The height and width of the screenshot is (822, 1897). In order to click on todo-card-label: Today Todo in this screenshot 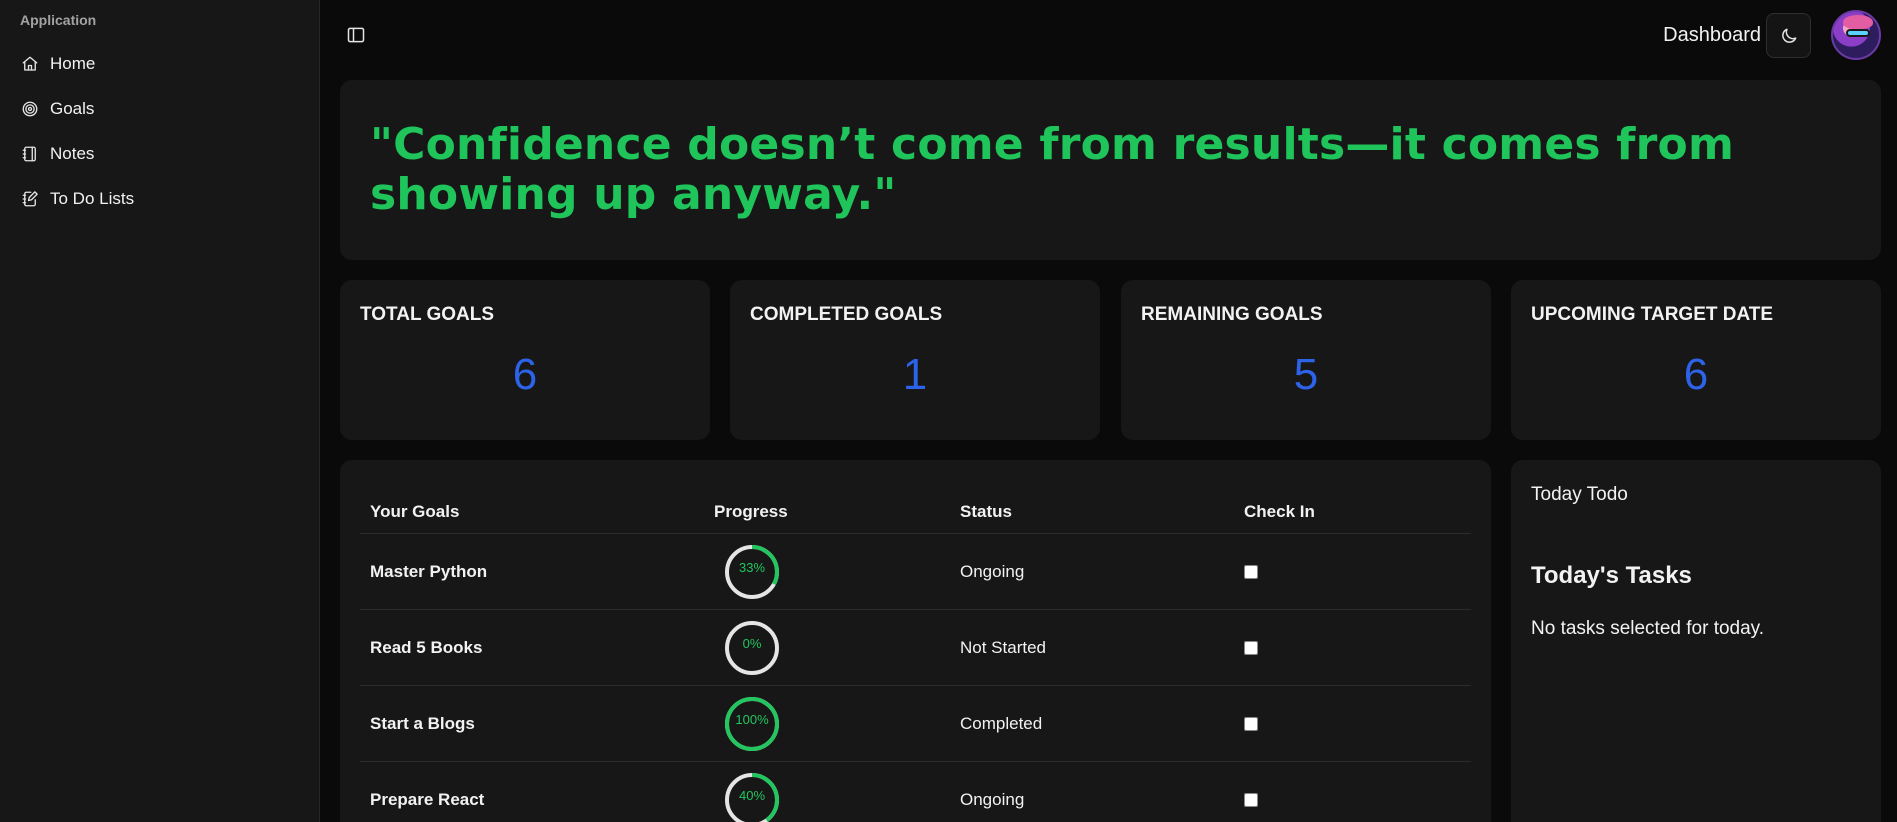, I will do `click(1579, 494)`.